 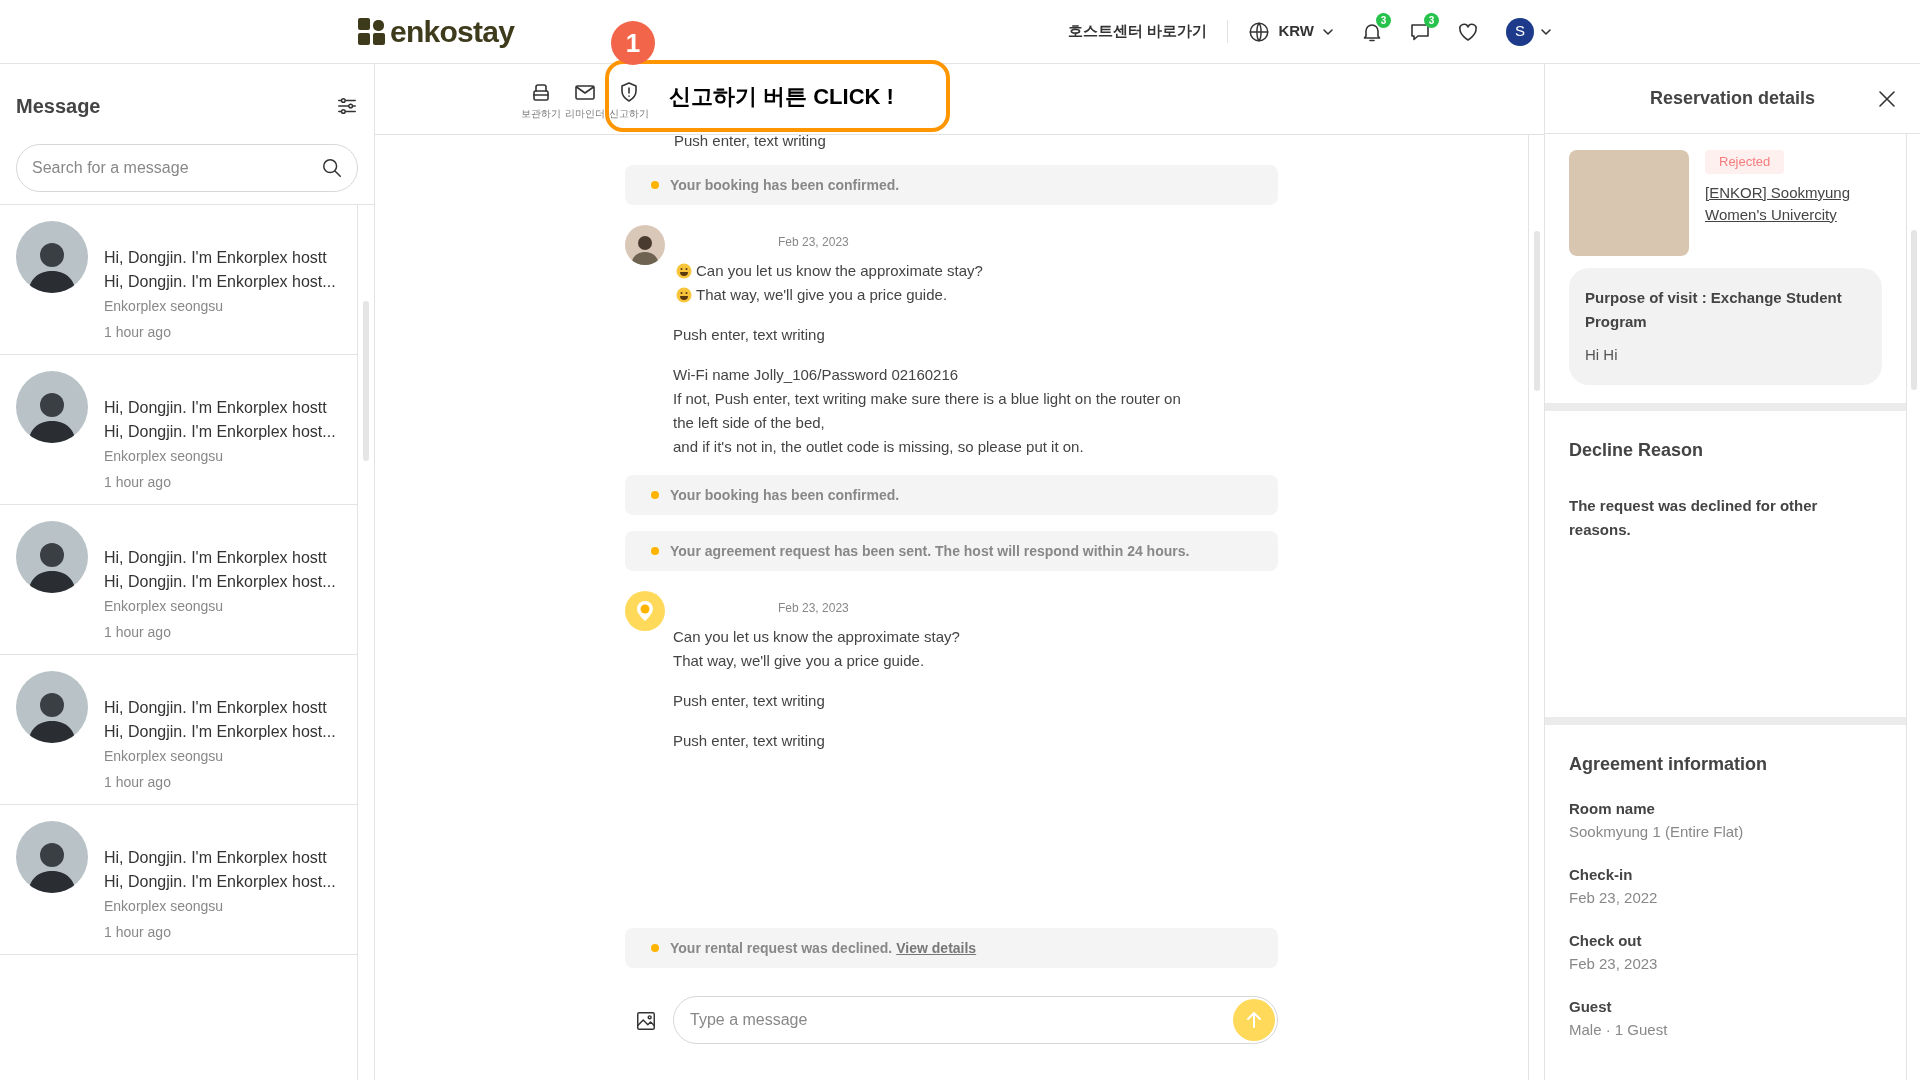 What do you see at coordinates (585, 100) in the screenshot?
I see `toolbar-button: 리마인더` at bounding box center [585, 100].